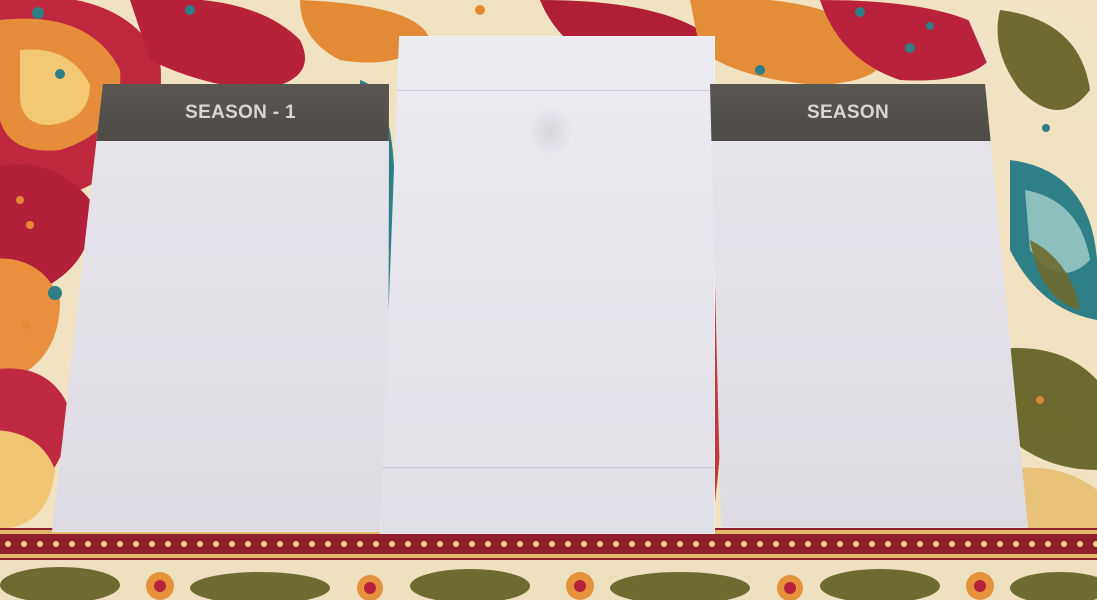  I want to click on card-header: SEASON, so click(869, 112).